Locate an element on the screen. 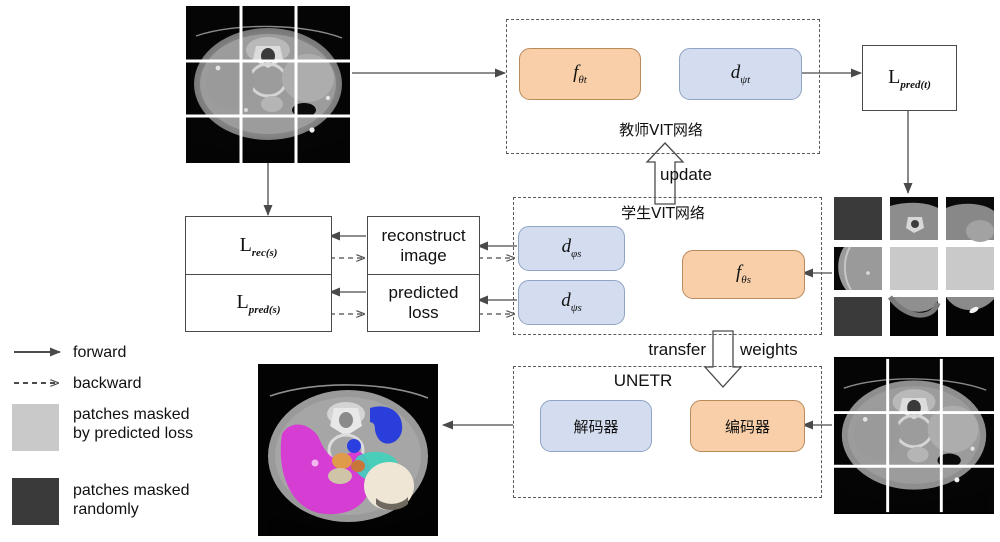 This screenshot has height=542, width=1000. teacher-decoder-label: dψt is located at coordinates (740, 73).